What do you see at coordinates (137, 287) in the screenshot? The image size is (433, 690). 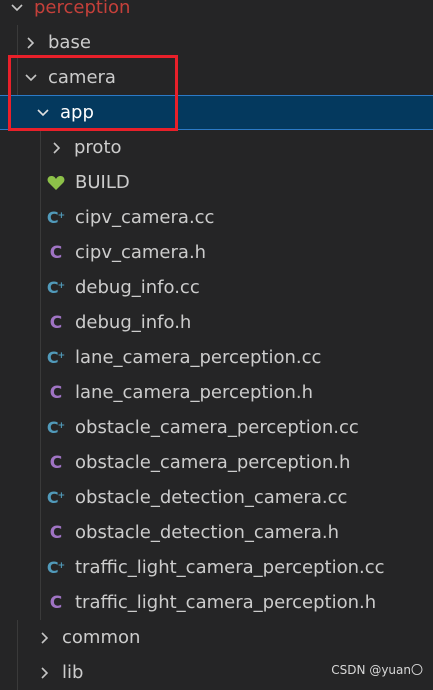 I see `tree-item-label: debug_info.cc` at bounding box center [137, 287].